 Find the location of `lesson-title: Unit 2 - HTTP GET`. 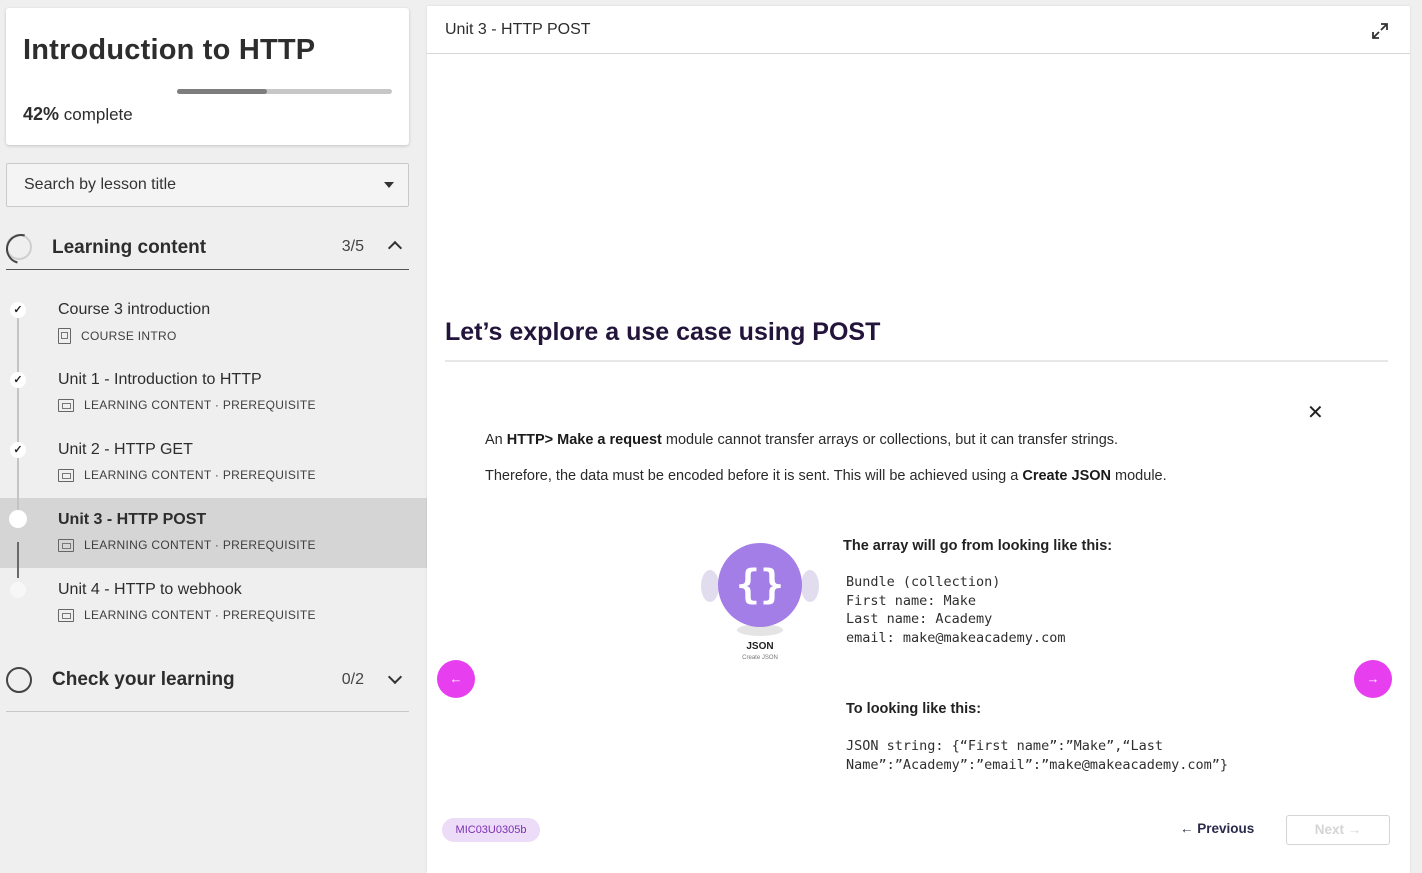

lesson-title: Unit 2 - HTTP GET is located at coordinates (125, 449).